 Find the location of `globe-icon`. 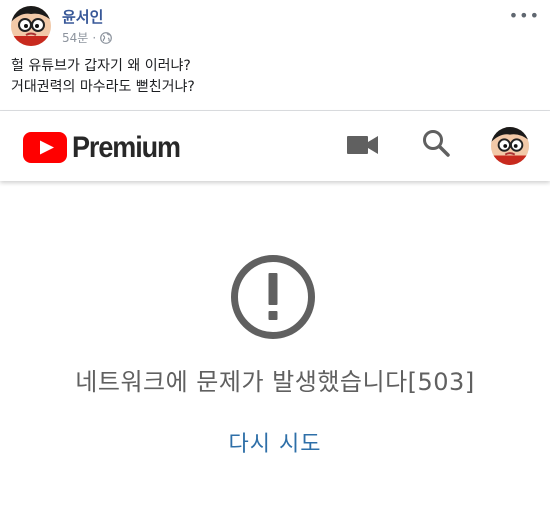

globe-icon is located at coordinates (106, 37).